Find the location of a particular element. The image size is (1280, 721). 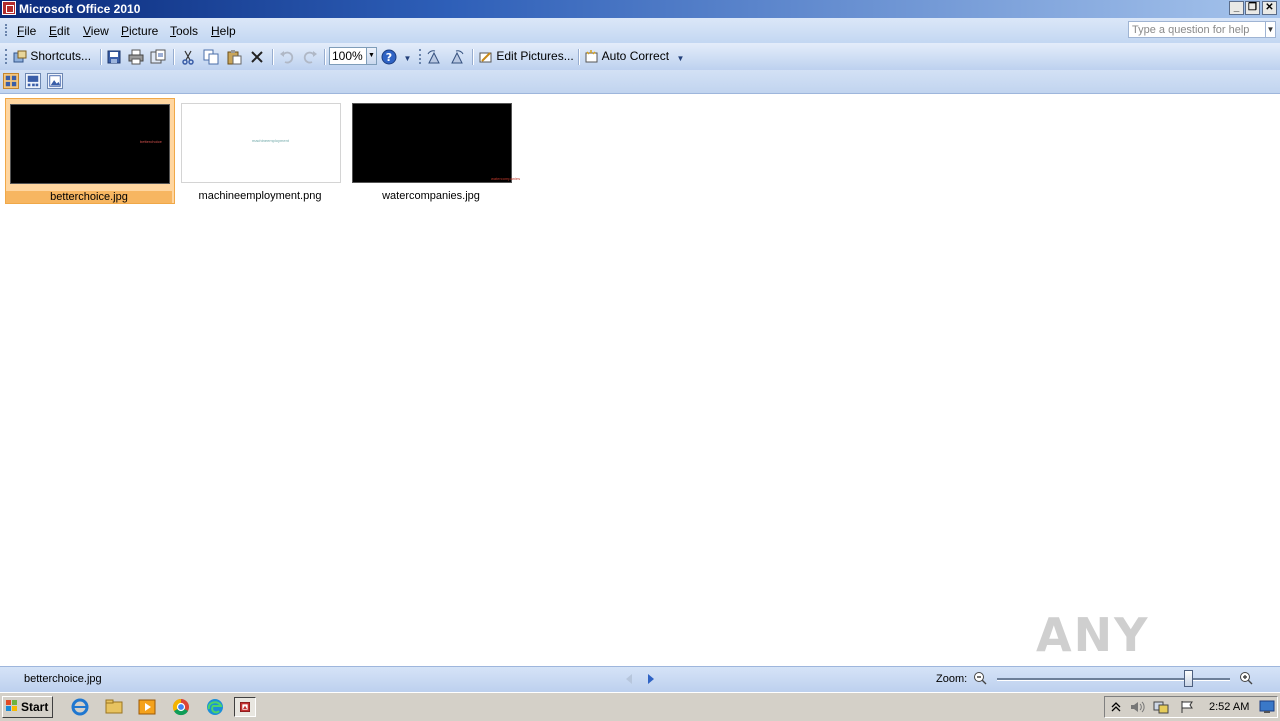

next-picture-icon is located at coordinates (651, 679).